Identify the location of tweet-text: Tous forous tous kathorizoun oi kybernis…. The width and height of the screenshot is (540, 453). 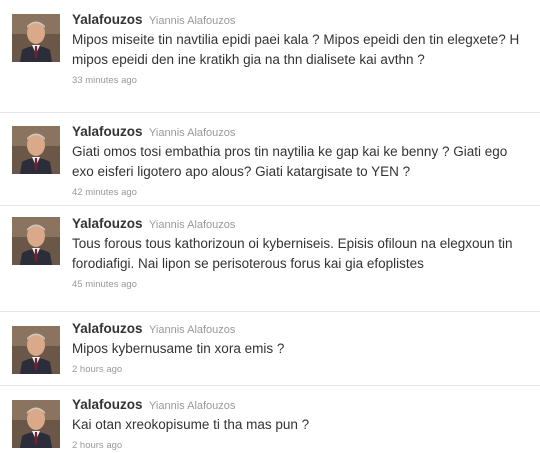
(292, 253).